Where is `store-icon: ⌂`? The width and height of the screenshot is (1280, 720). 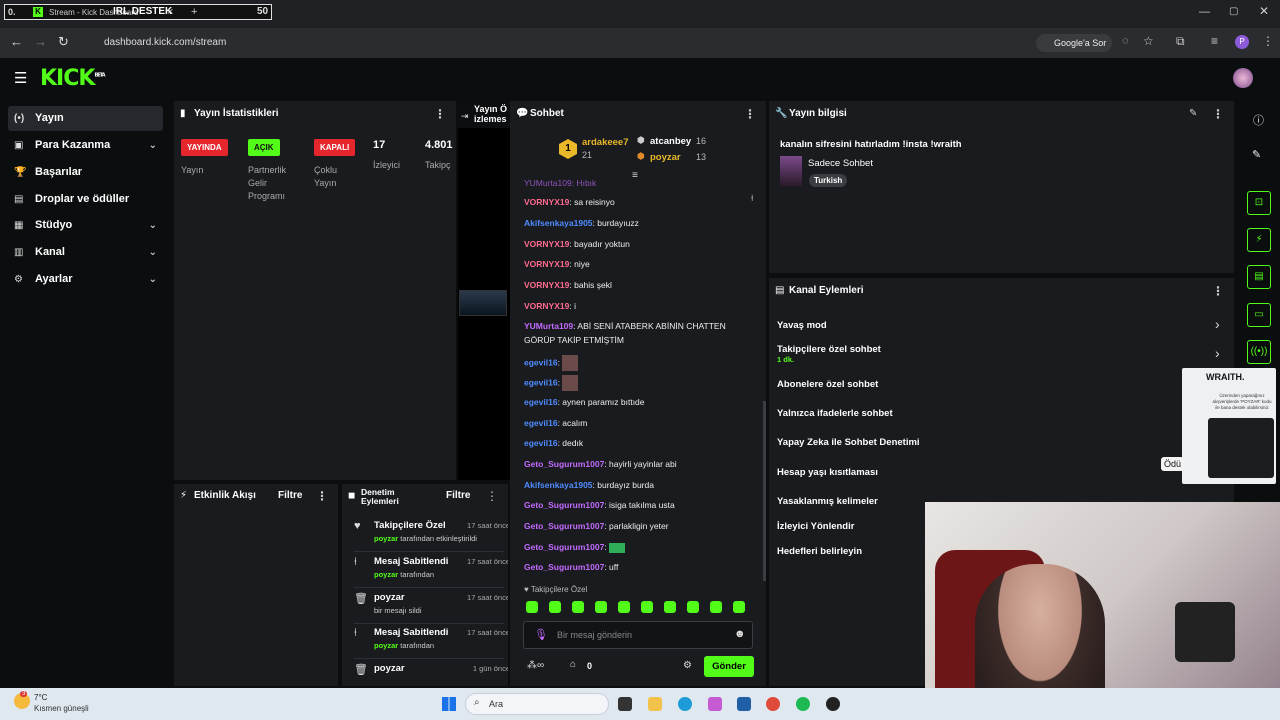 store-icon: ⌂ is located at coordinates (573, 664).